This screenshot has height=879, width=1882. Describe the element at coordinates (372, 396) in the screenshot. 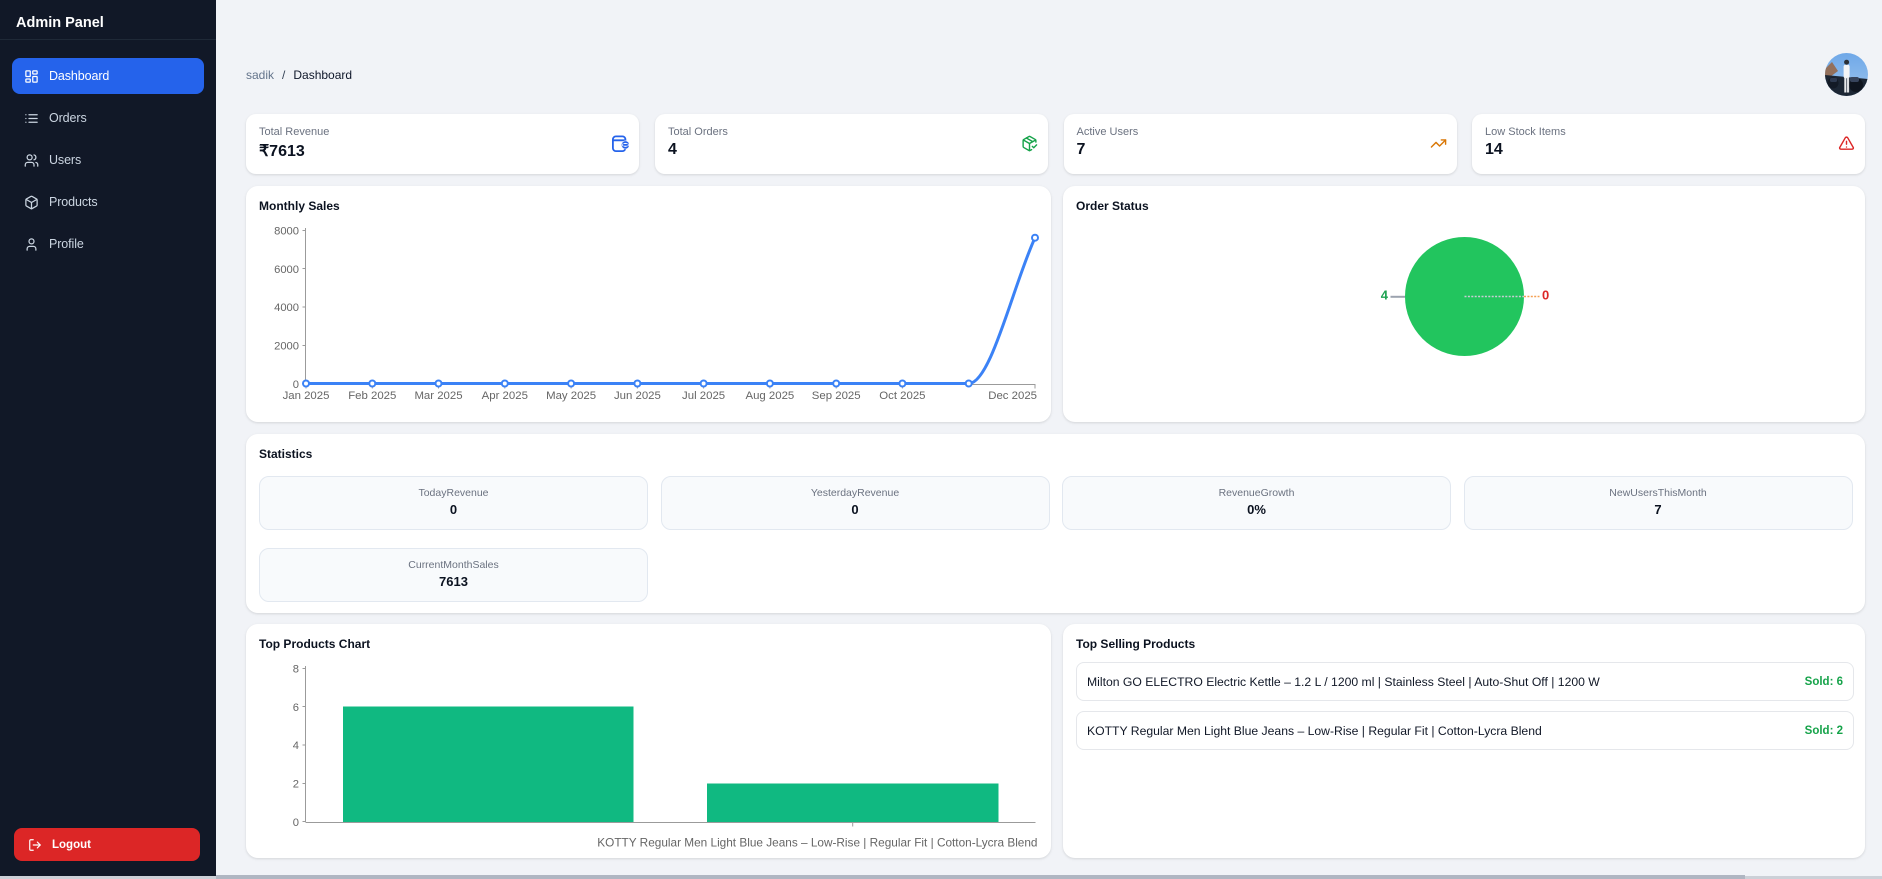

I see `svg-text: Feb 2025` at that location.